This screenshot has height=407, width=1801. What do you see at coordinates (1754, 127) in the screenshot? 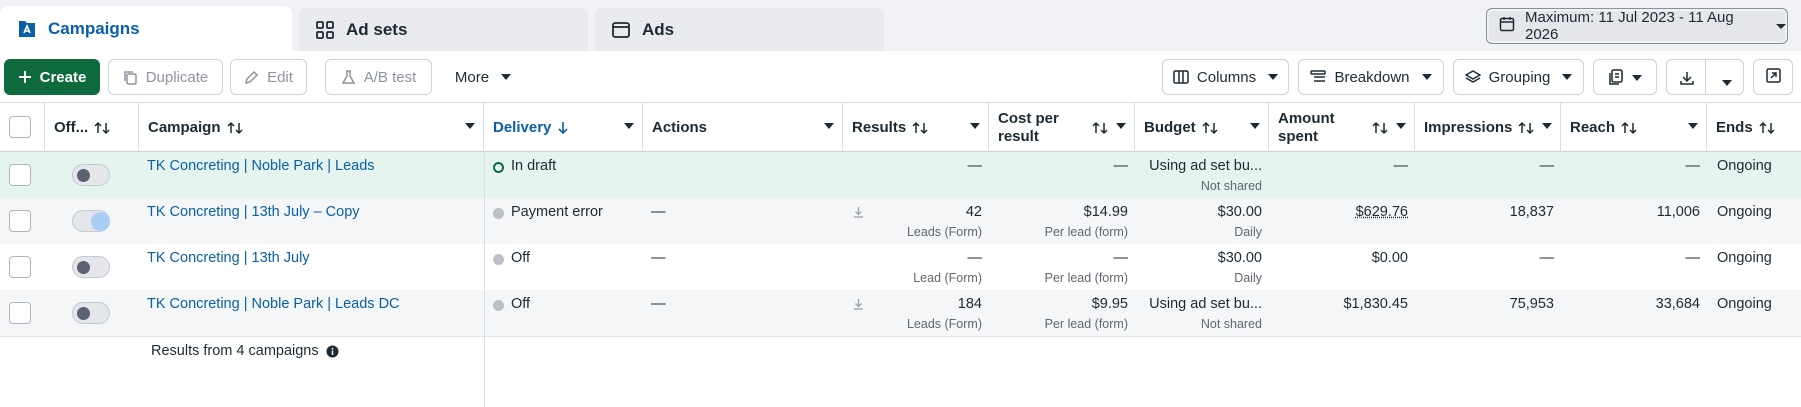
I see `header-ends: Ends` at bounding box center [1754, 127].